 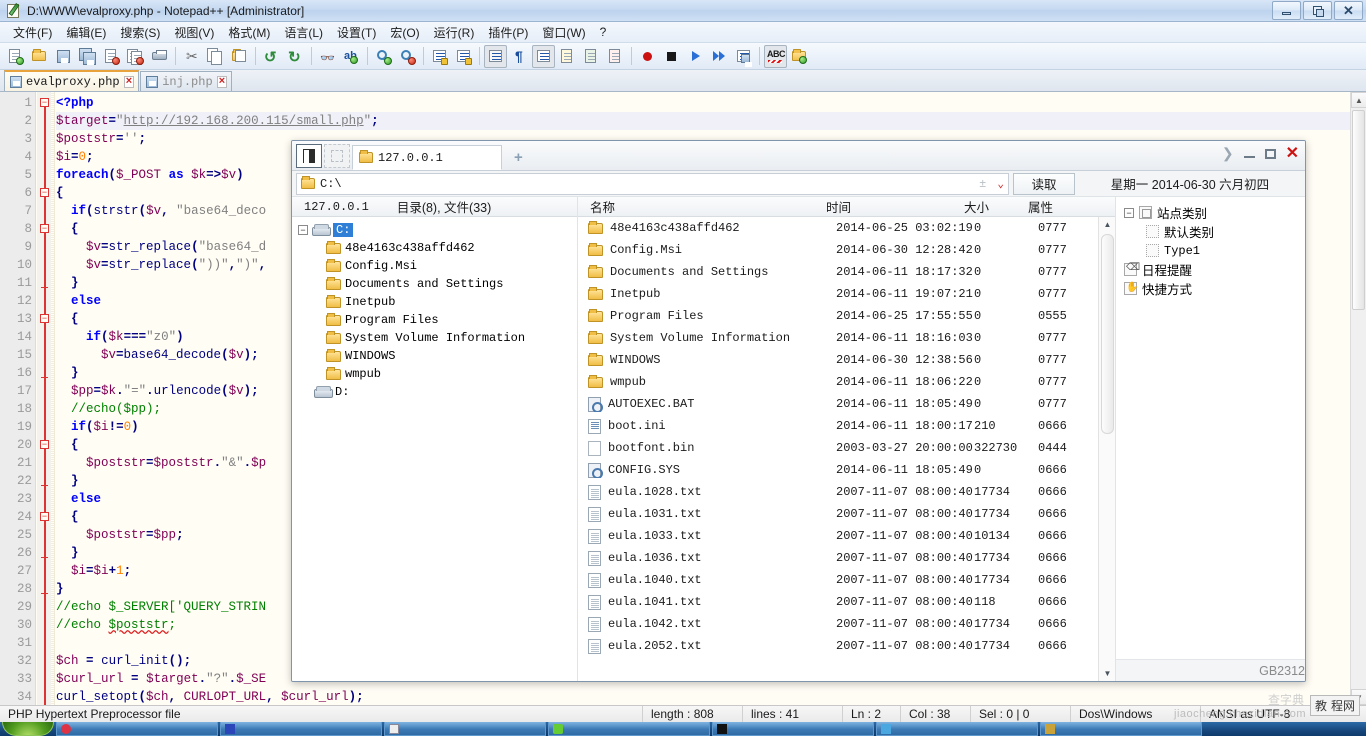 I want to click on restore-button, so click(x=1317, y=10).